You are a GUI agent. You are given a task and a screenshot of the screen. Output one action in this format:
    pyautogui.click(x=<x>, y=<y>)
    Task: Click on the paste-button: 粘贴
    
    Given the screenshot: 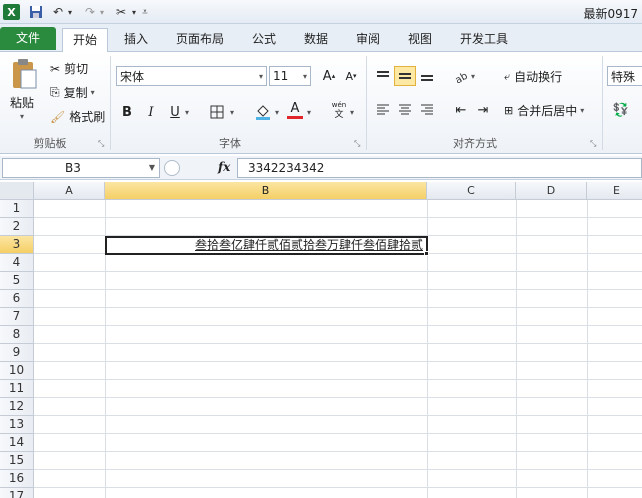 What is the action you would take?
    pyautogui.click(x=22, y=102)
    